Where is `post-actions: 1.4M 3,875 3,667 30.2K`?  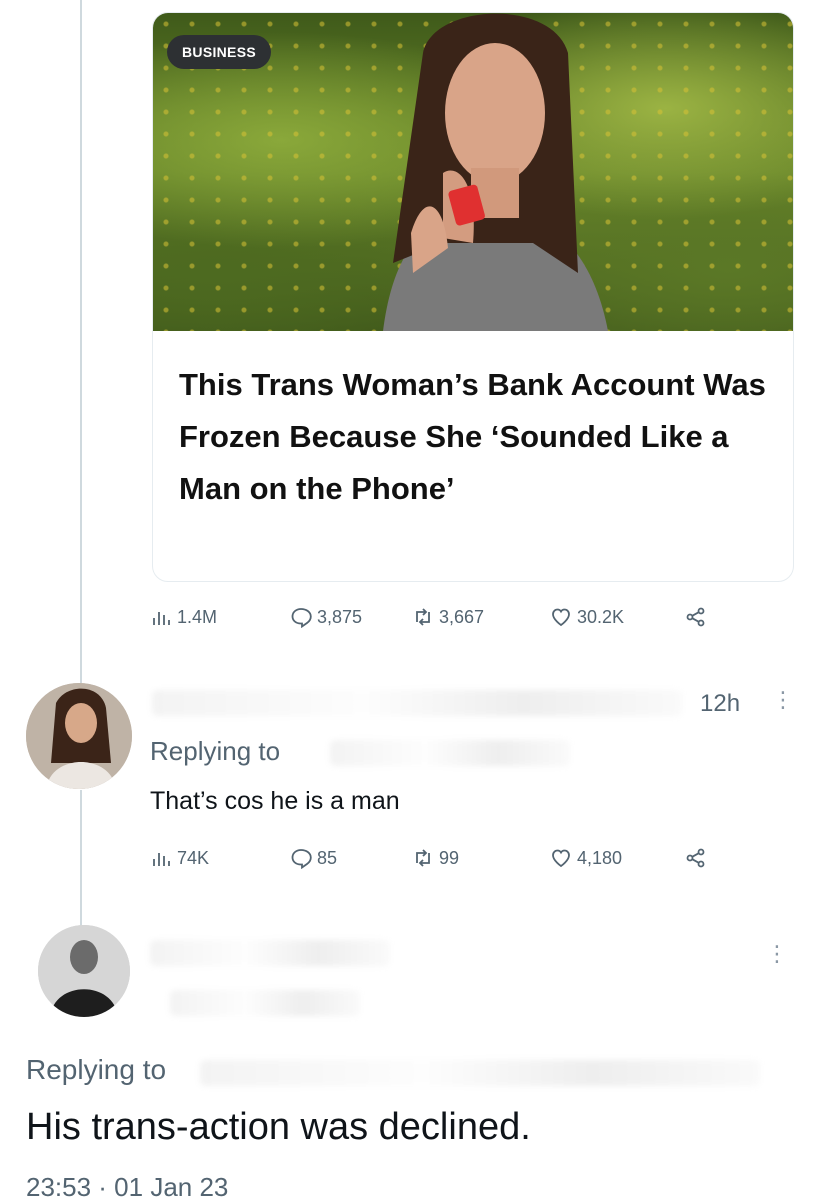
post-actions: 1.4M 3,875 3,667 30.2K is located at coordinates (440, 621).